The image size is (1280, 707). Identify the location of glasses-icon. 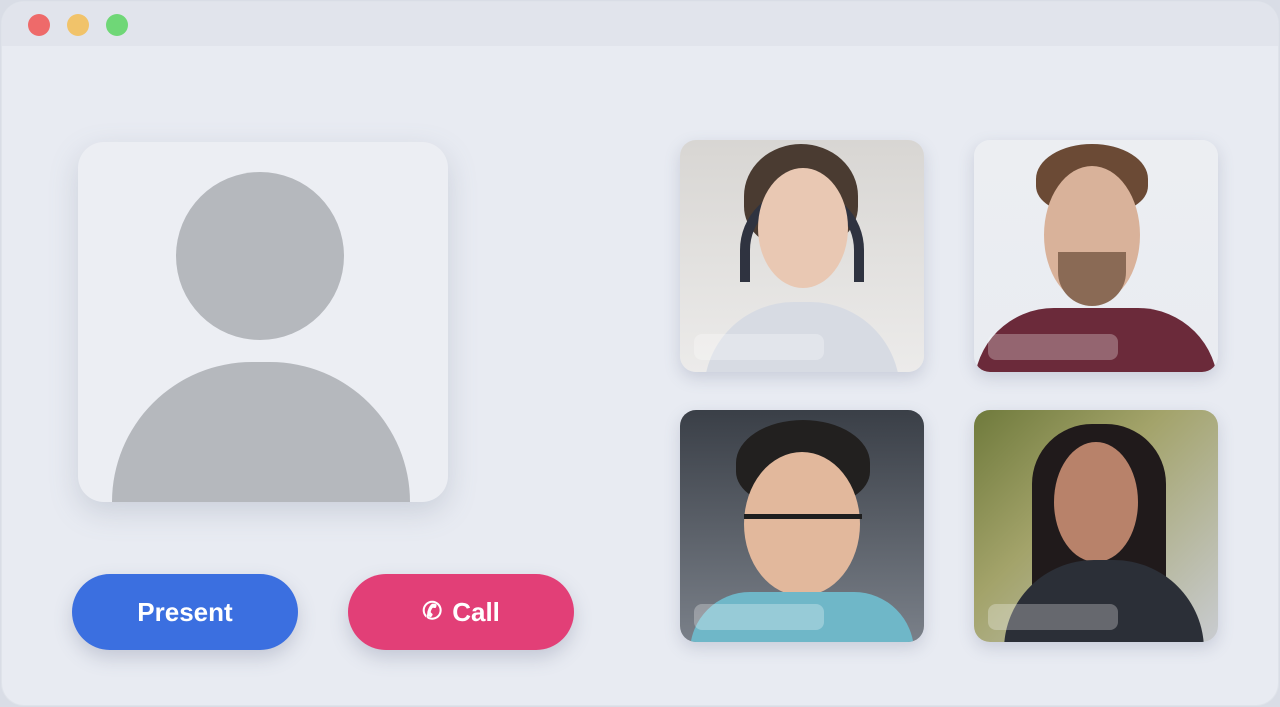
(803, 525).